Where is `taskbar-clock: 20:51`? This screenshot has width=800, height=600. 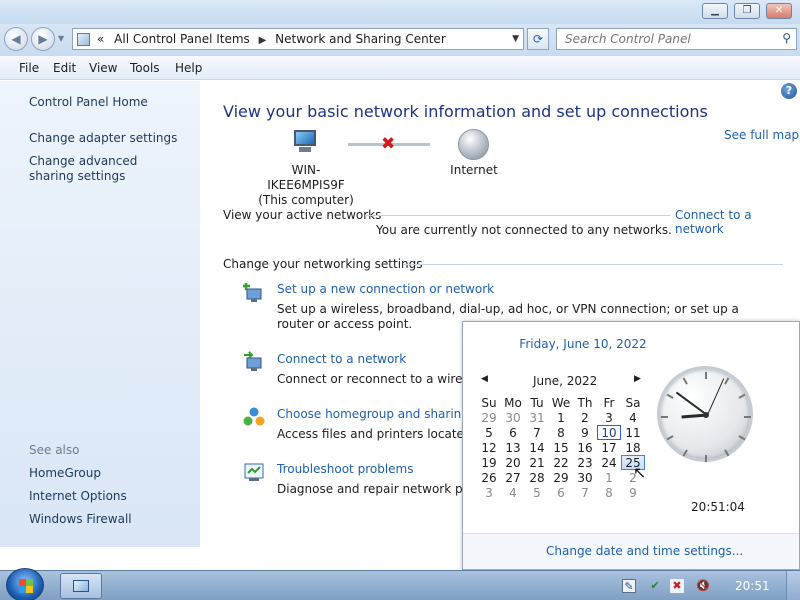 taskbar-clock: 20:51 is located at coordinates (752, 586).